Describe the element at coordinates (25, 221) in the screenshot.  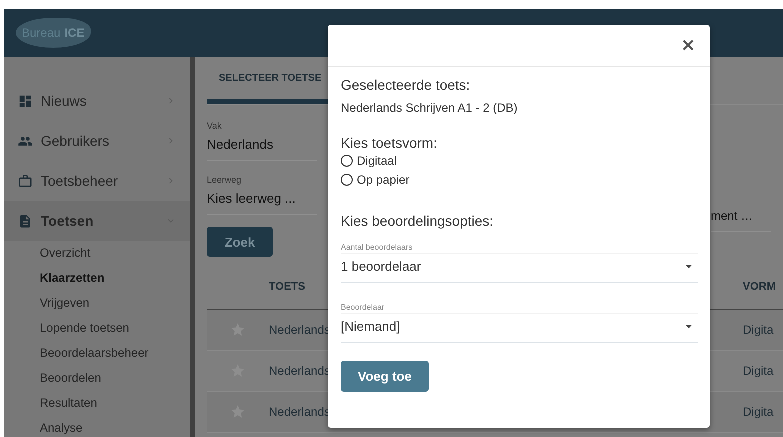
I see `document-icon` at that location.